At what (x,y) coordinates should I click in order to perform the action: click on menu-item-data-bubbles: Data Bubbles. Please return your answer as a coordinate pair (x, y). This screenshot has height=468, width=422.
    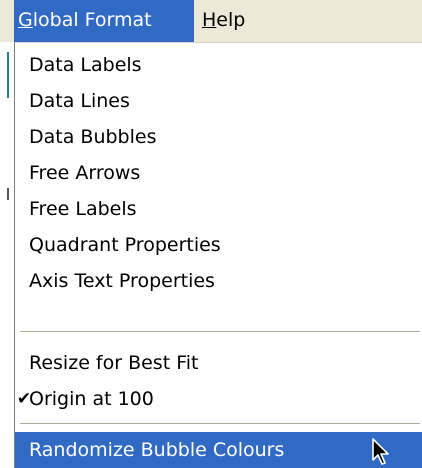
    Looking at the image, I should click on (218, 137).